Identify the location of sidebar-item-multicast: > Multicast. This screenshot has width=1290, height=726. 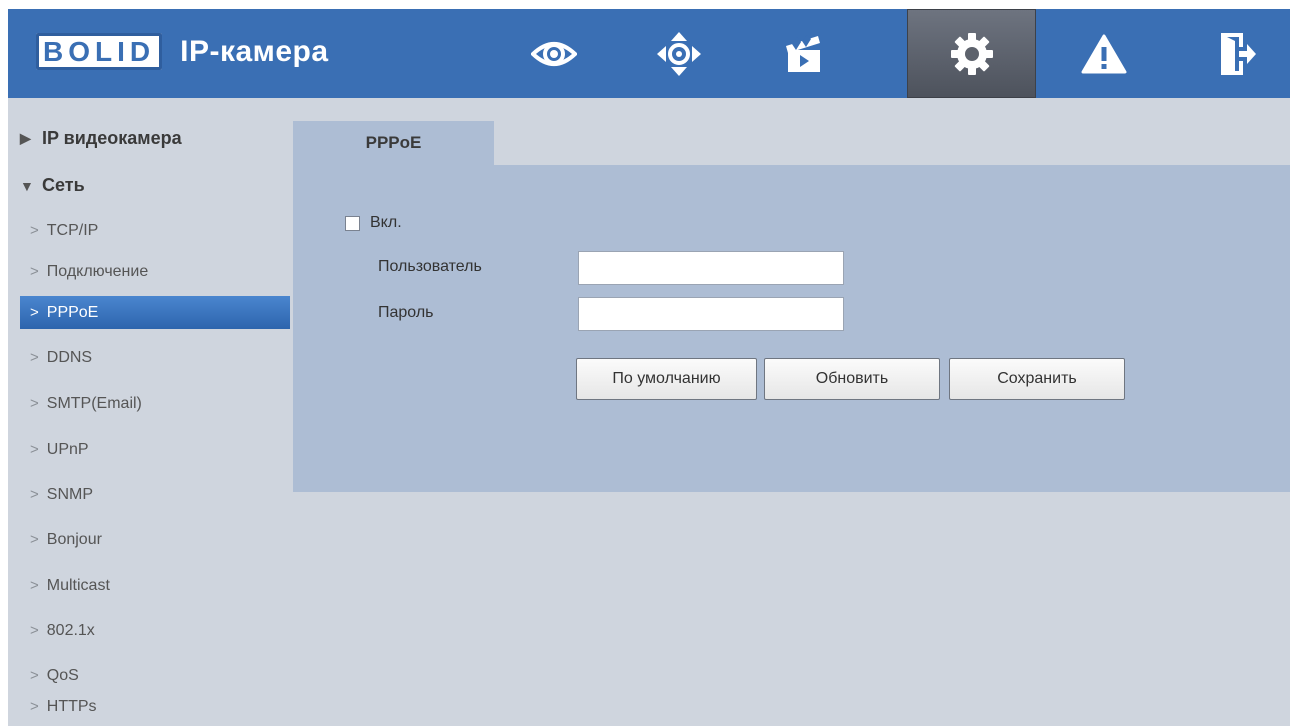
(155, 585).